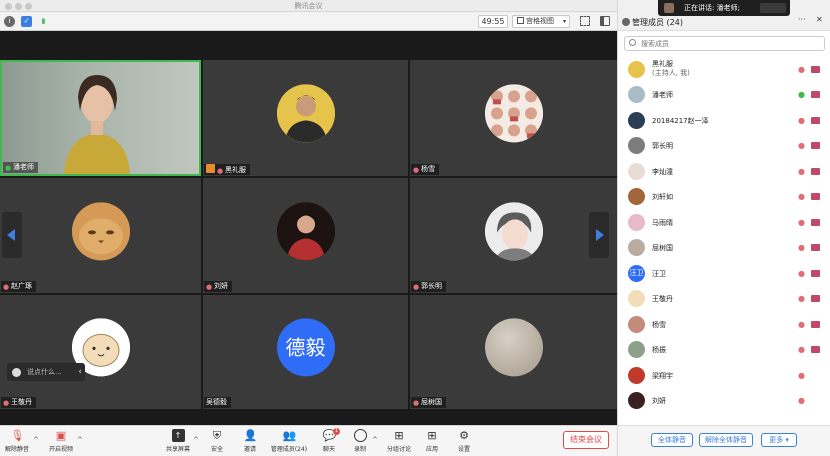 This screenshot has width=830, height=456. Describe the element at coordinates (724, 401) in the screenshot. I see `member-row: 刘妍 ●` at that location.